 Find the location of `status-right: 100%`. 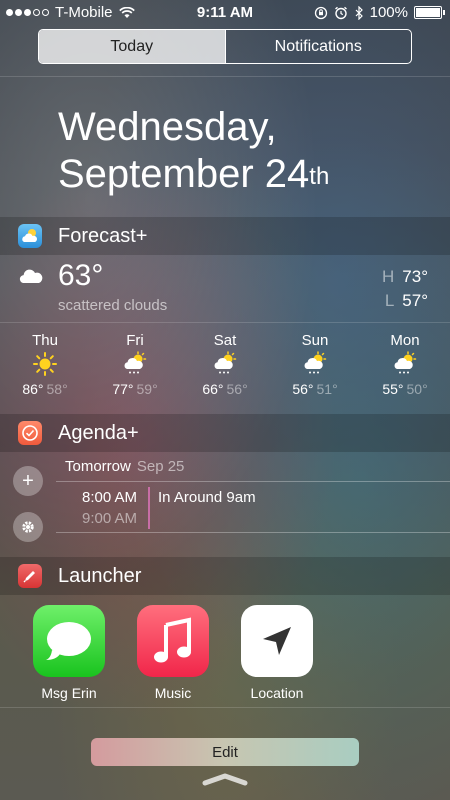

status-right: 100% is located at coordinates (379, 12).